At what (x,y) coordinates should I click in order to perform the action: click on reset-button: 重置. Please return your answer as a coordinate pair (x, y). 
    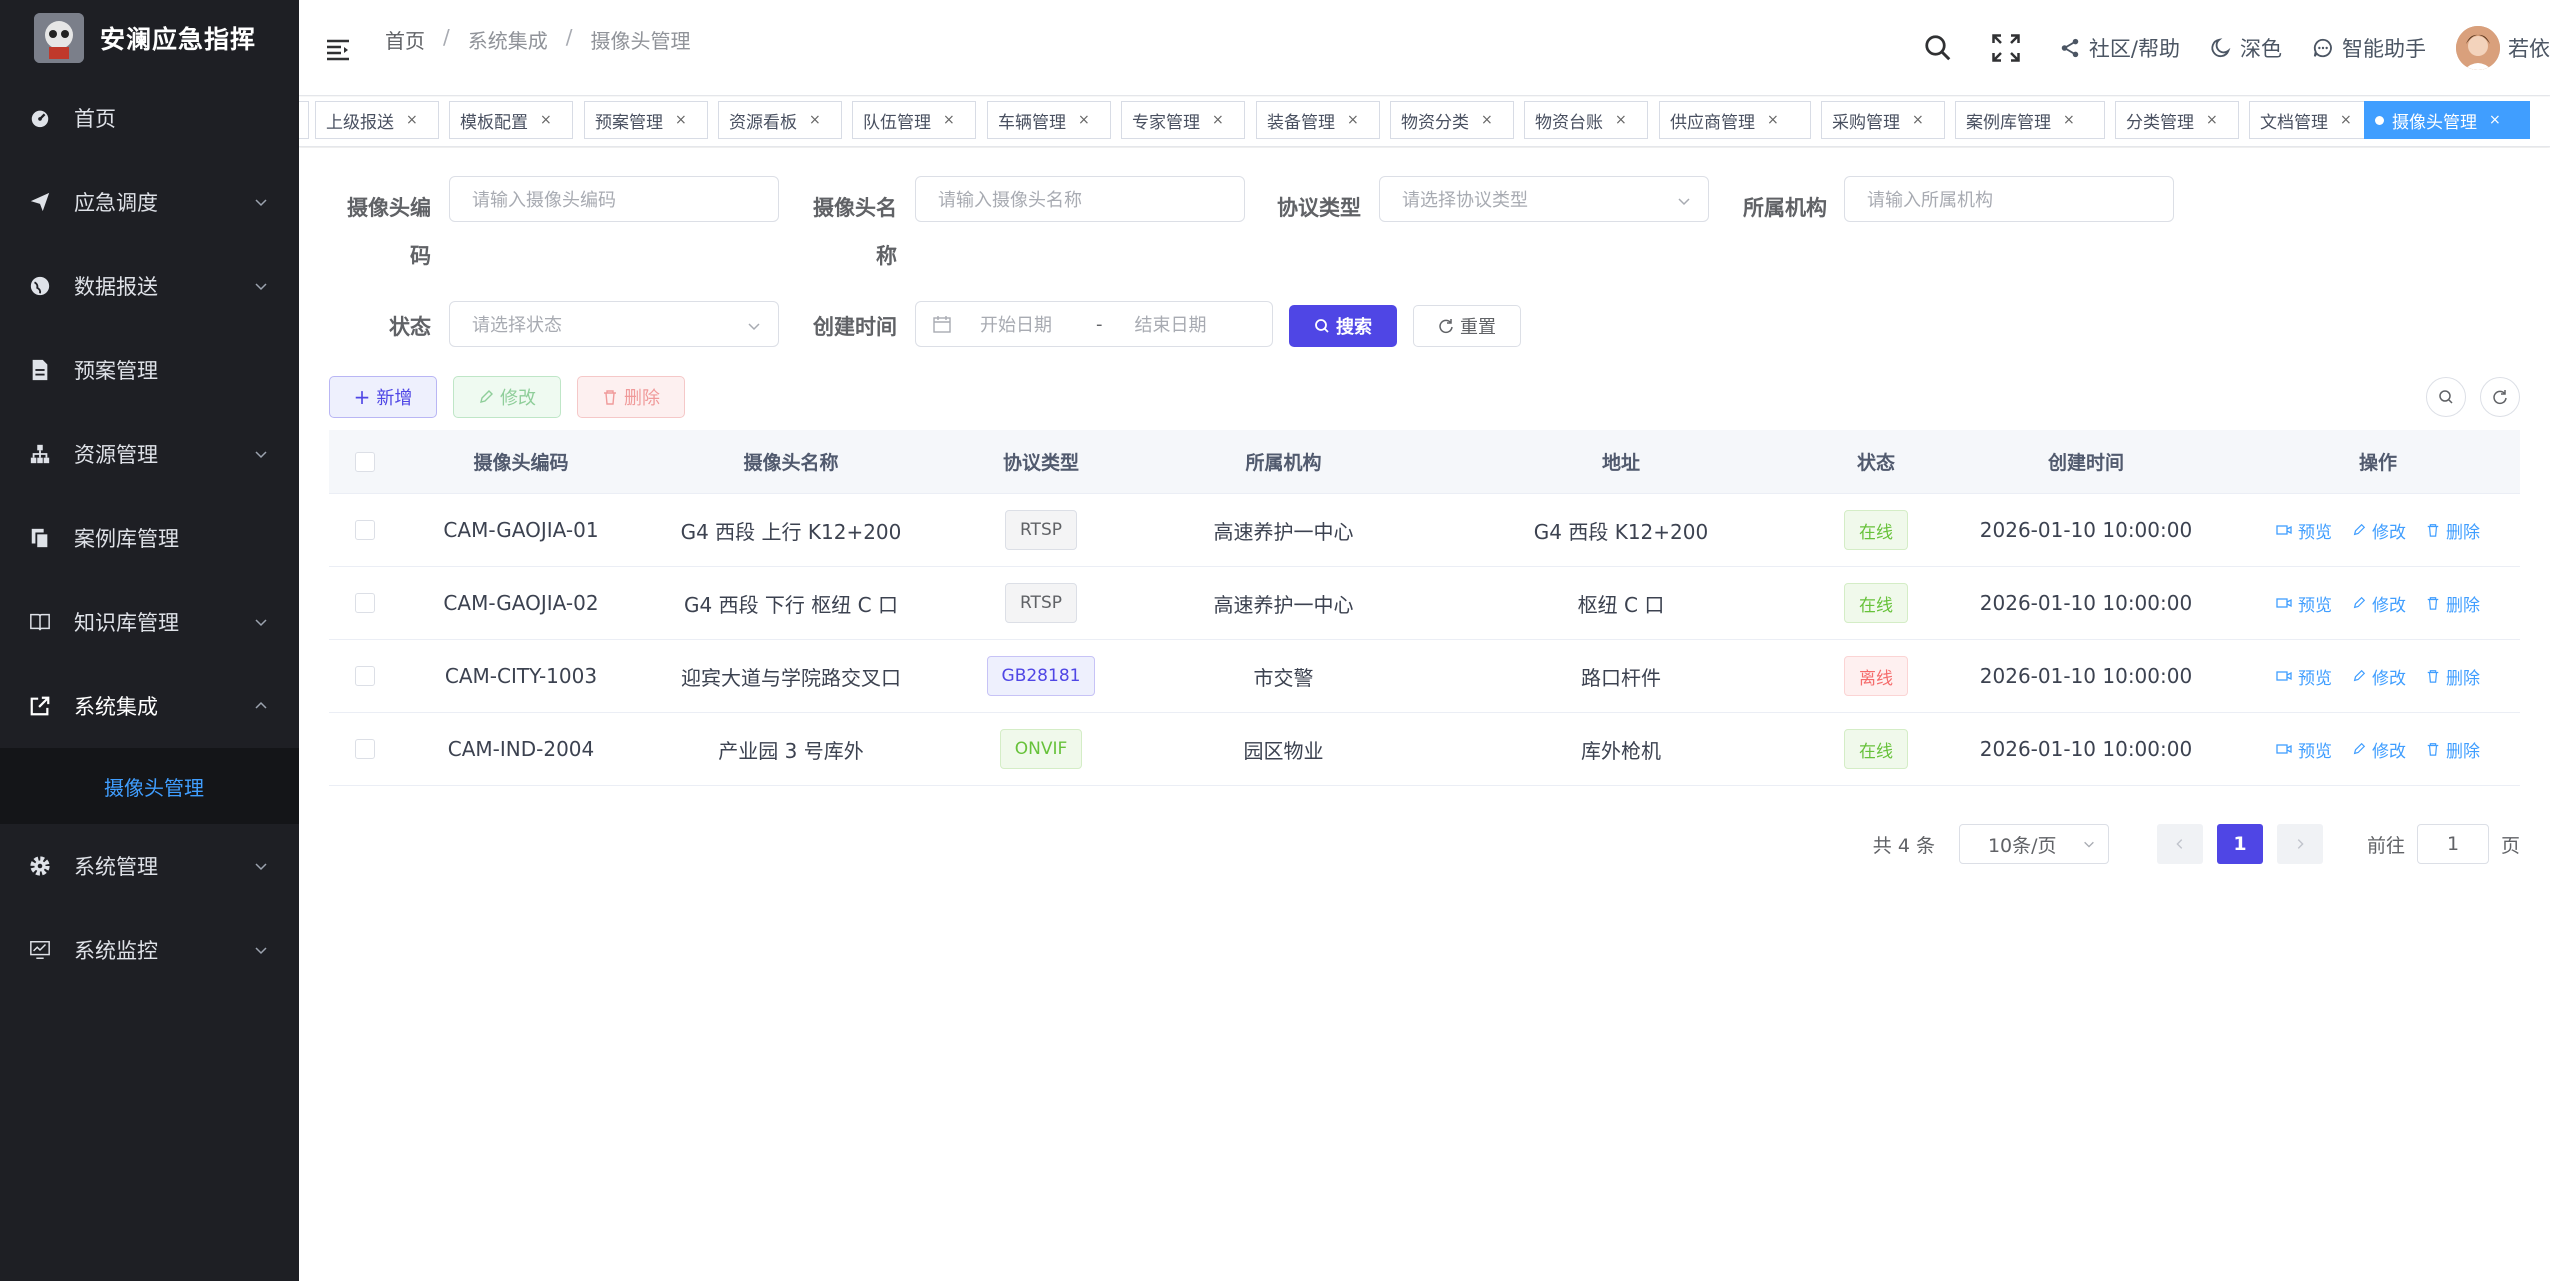
    Looking at the image, I should click on (1467, 326).